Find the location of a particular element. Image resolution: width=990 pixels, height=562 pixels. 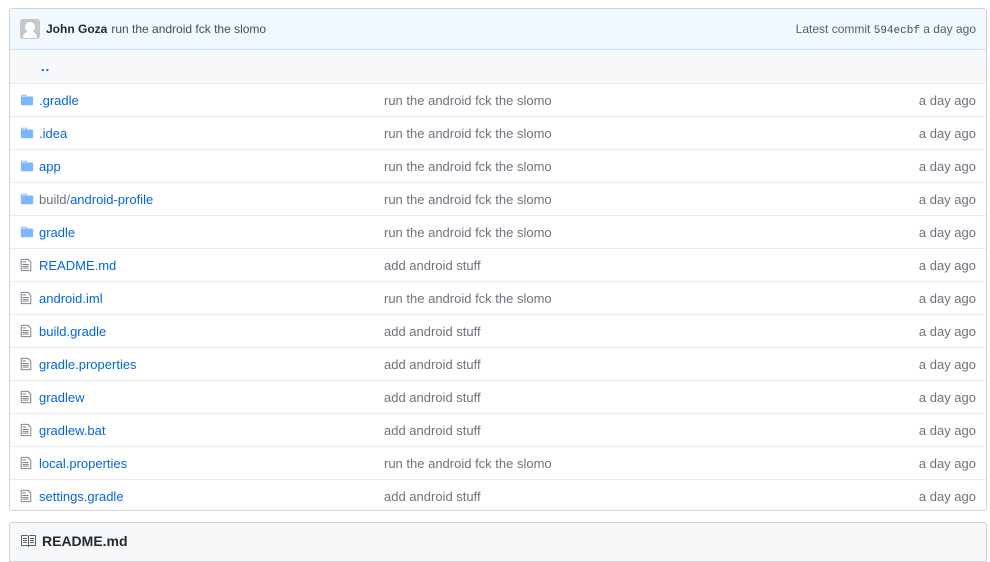

directory-link: app is located at coordinates (50, 166).